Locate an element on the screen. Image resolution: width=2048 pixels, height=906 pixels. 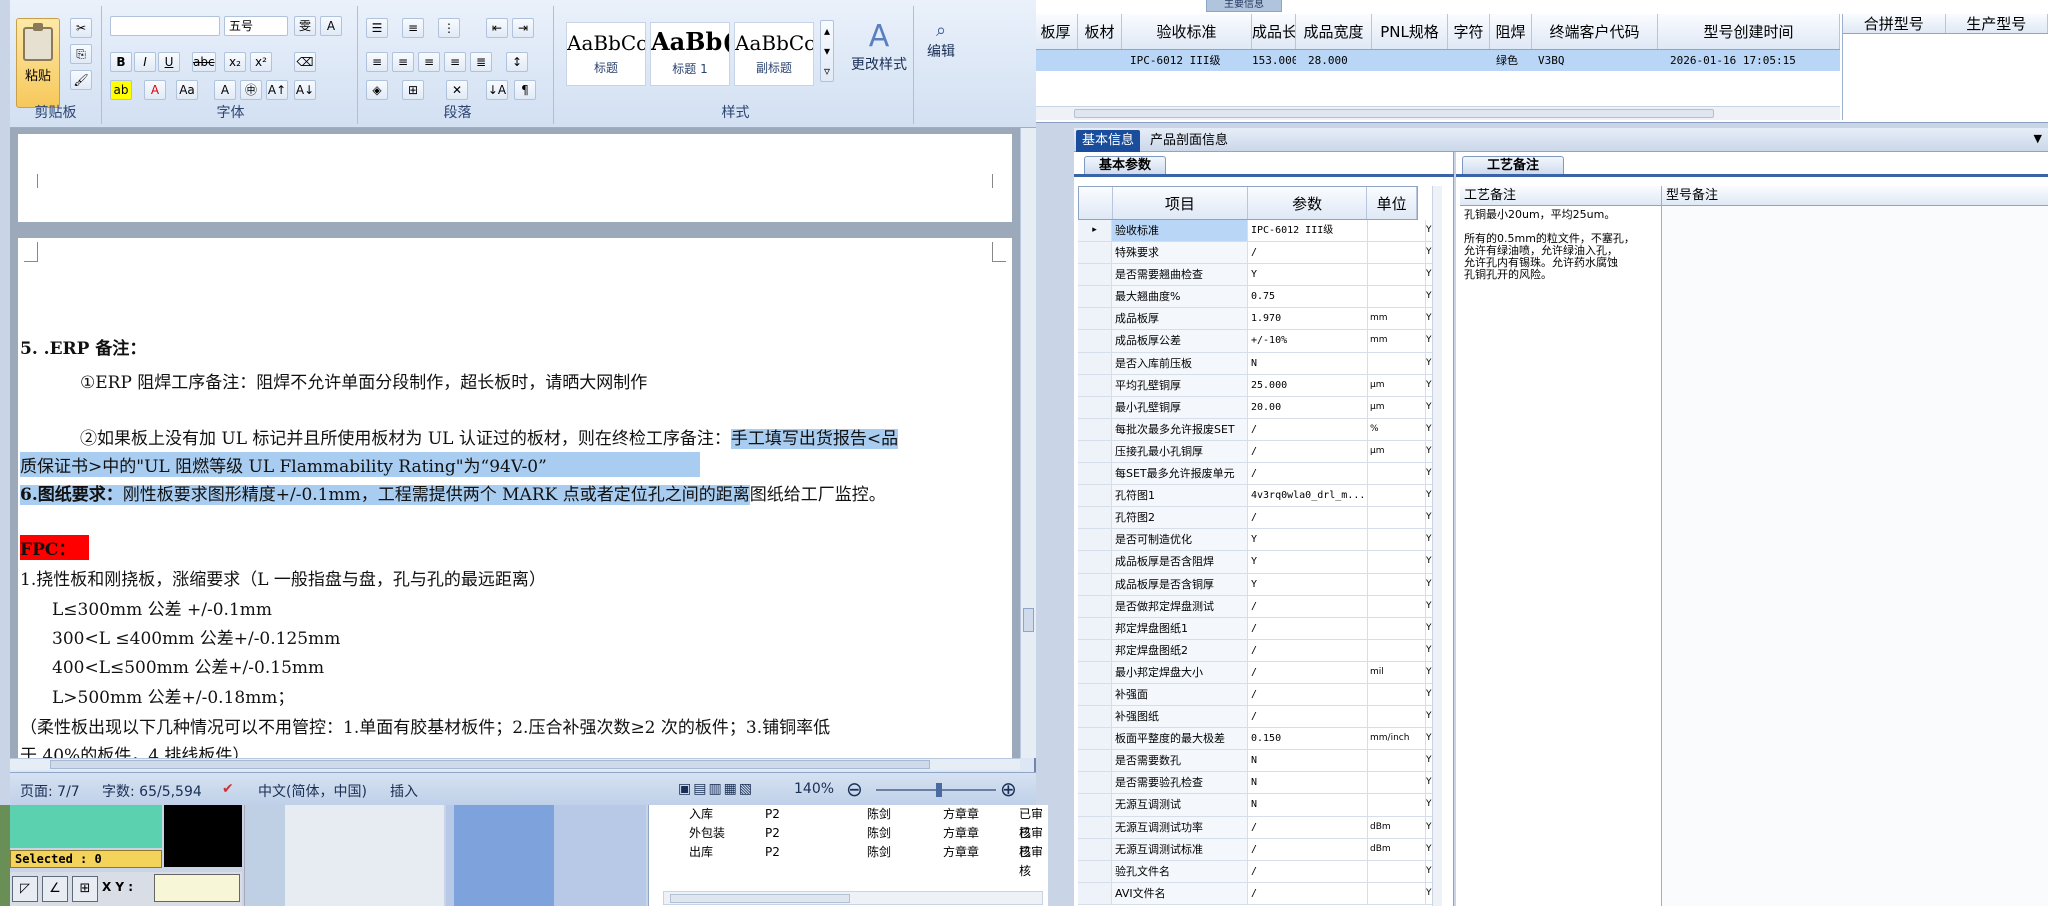
distribute-icon: ≣ is located at coordinates (481, 62).